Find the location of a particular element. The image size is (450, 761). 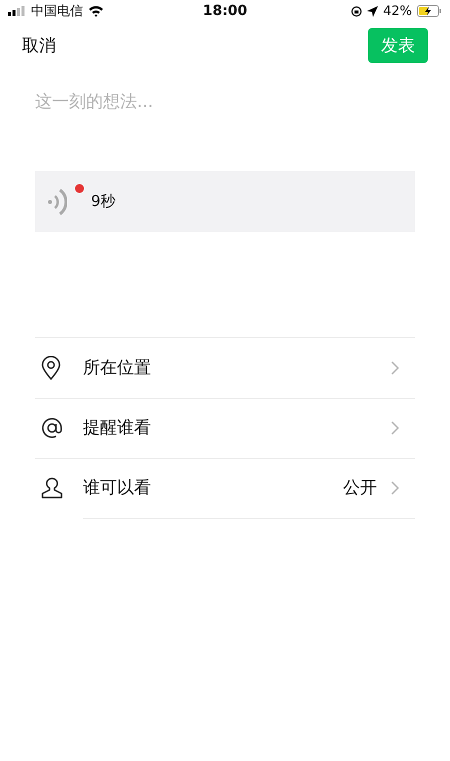

cancel-button: 取消 is located at coordinates (39, 45).